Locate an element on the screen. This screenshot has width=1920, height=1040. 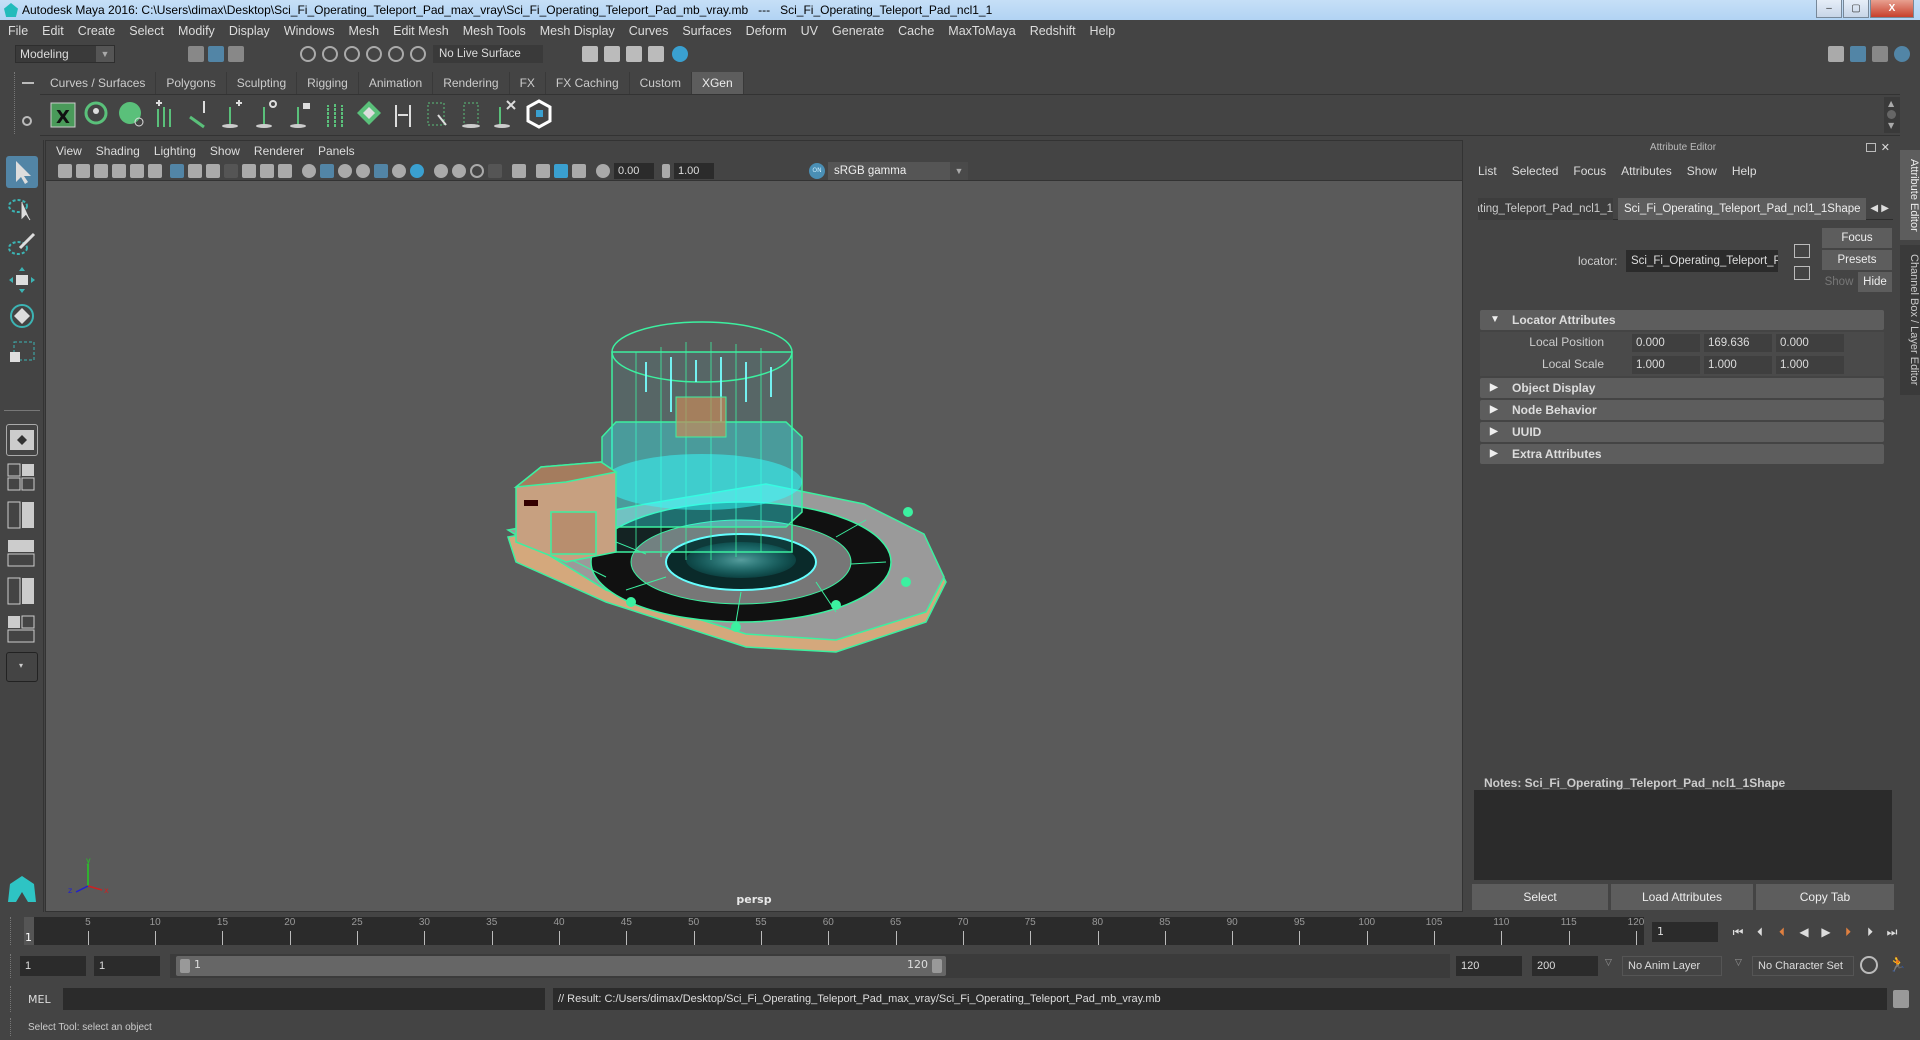
command-input is located at coordinates (304, 999).